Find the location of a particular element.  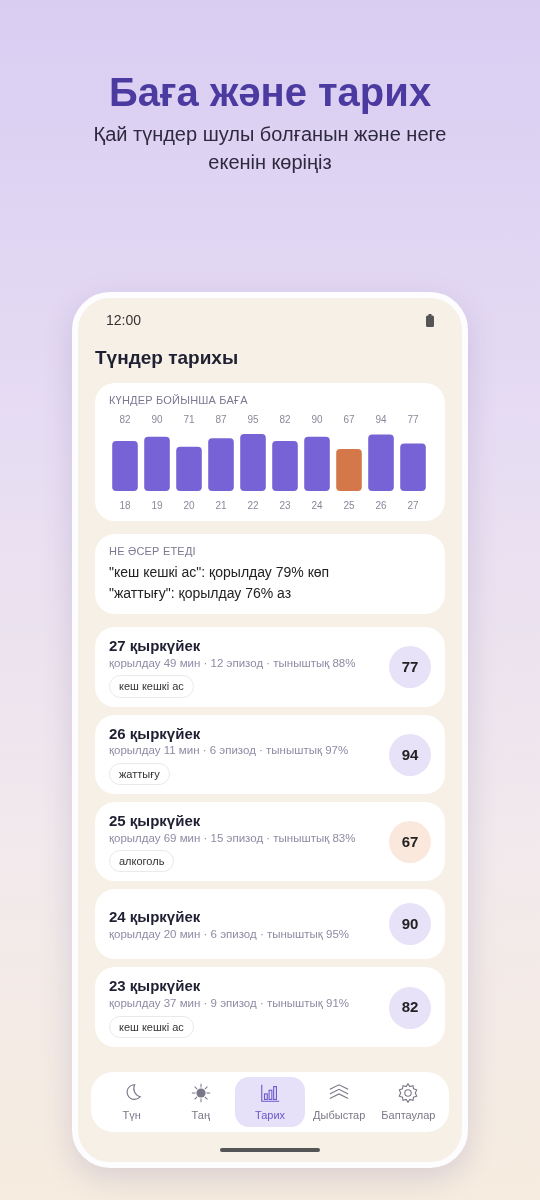

nav-tab: Дыбыстар is located at coordinates (339, 1101).